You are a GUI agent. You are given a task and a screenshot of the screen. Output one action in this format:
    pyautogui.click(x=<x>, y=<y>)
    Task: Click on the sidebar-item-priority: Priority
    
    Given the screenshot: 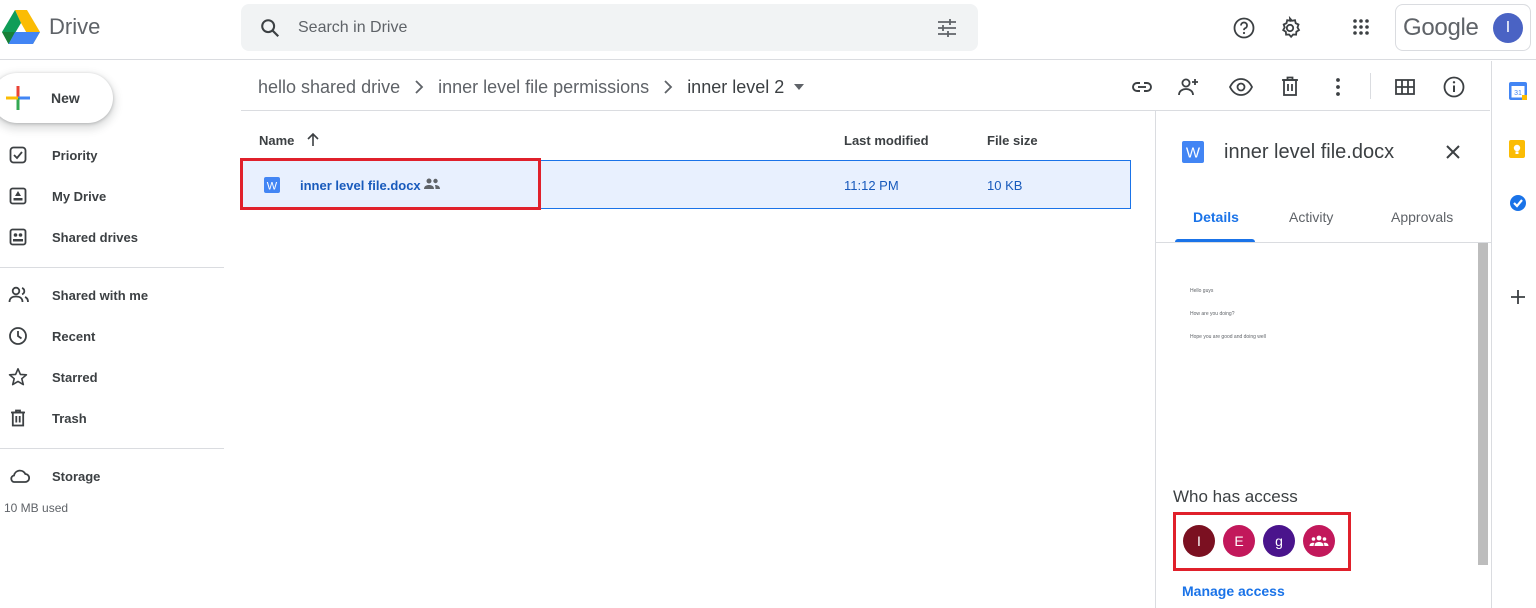 What is the action you would take?
    pyautogui.click(x=112, y=155)
    